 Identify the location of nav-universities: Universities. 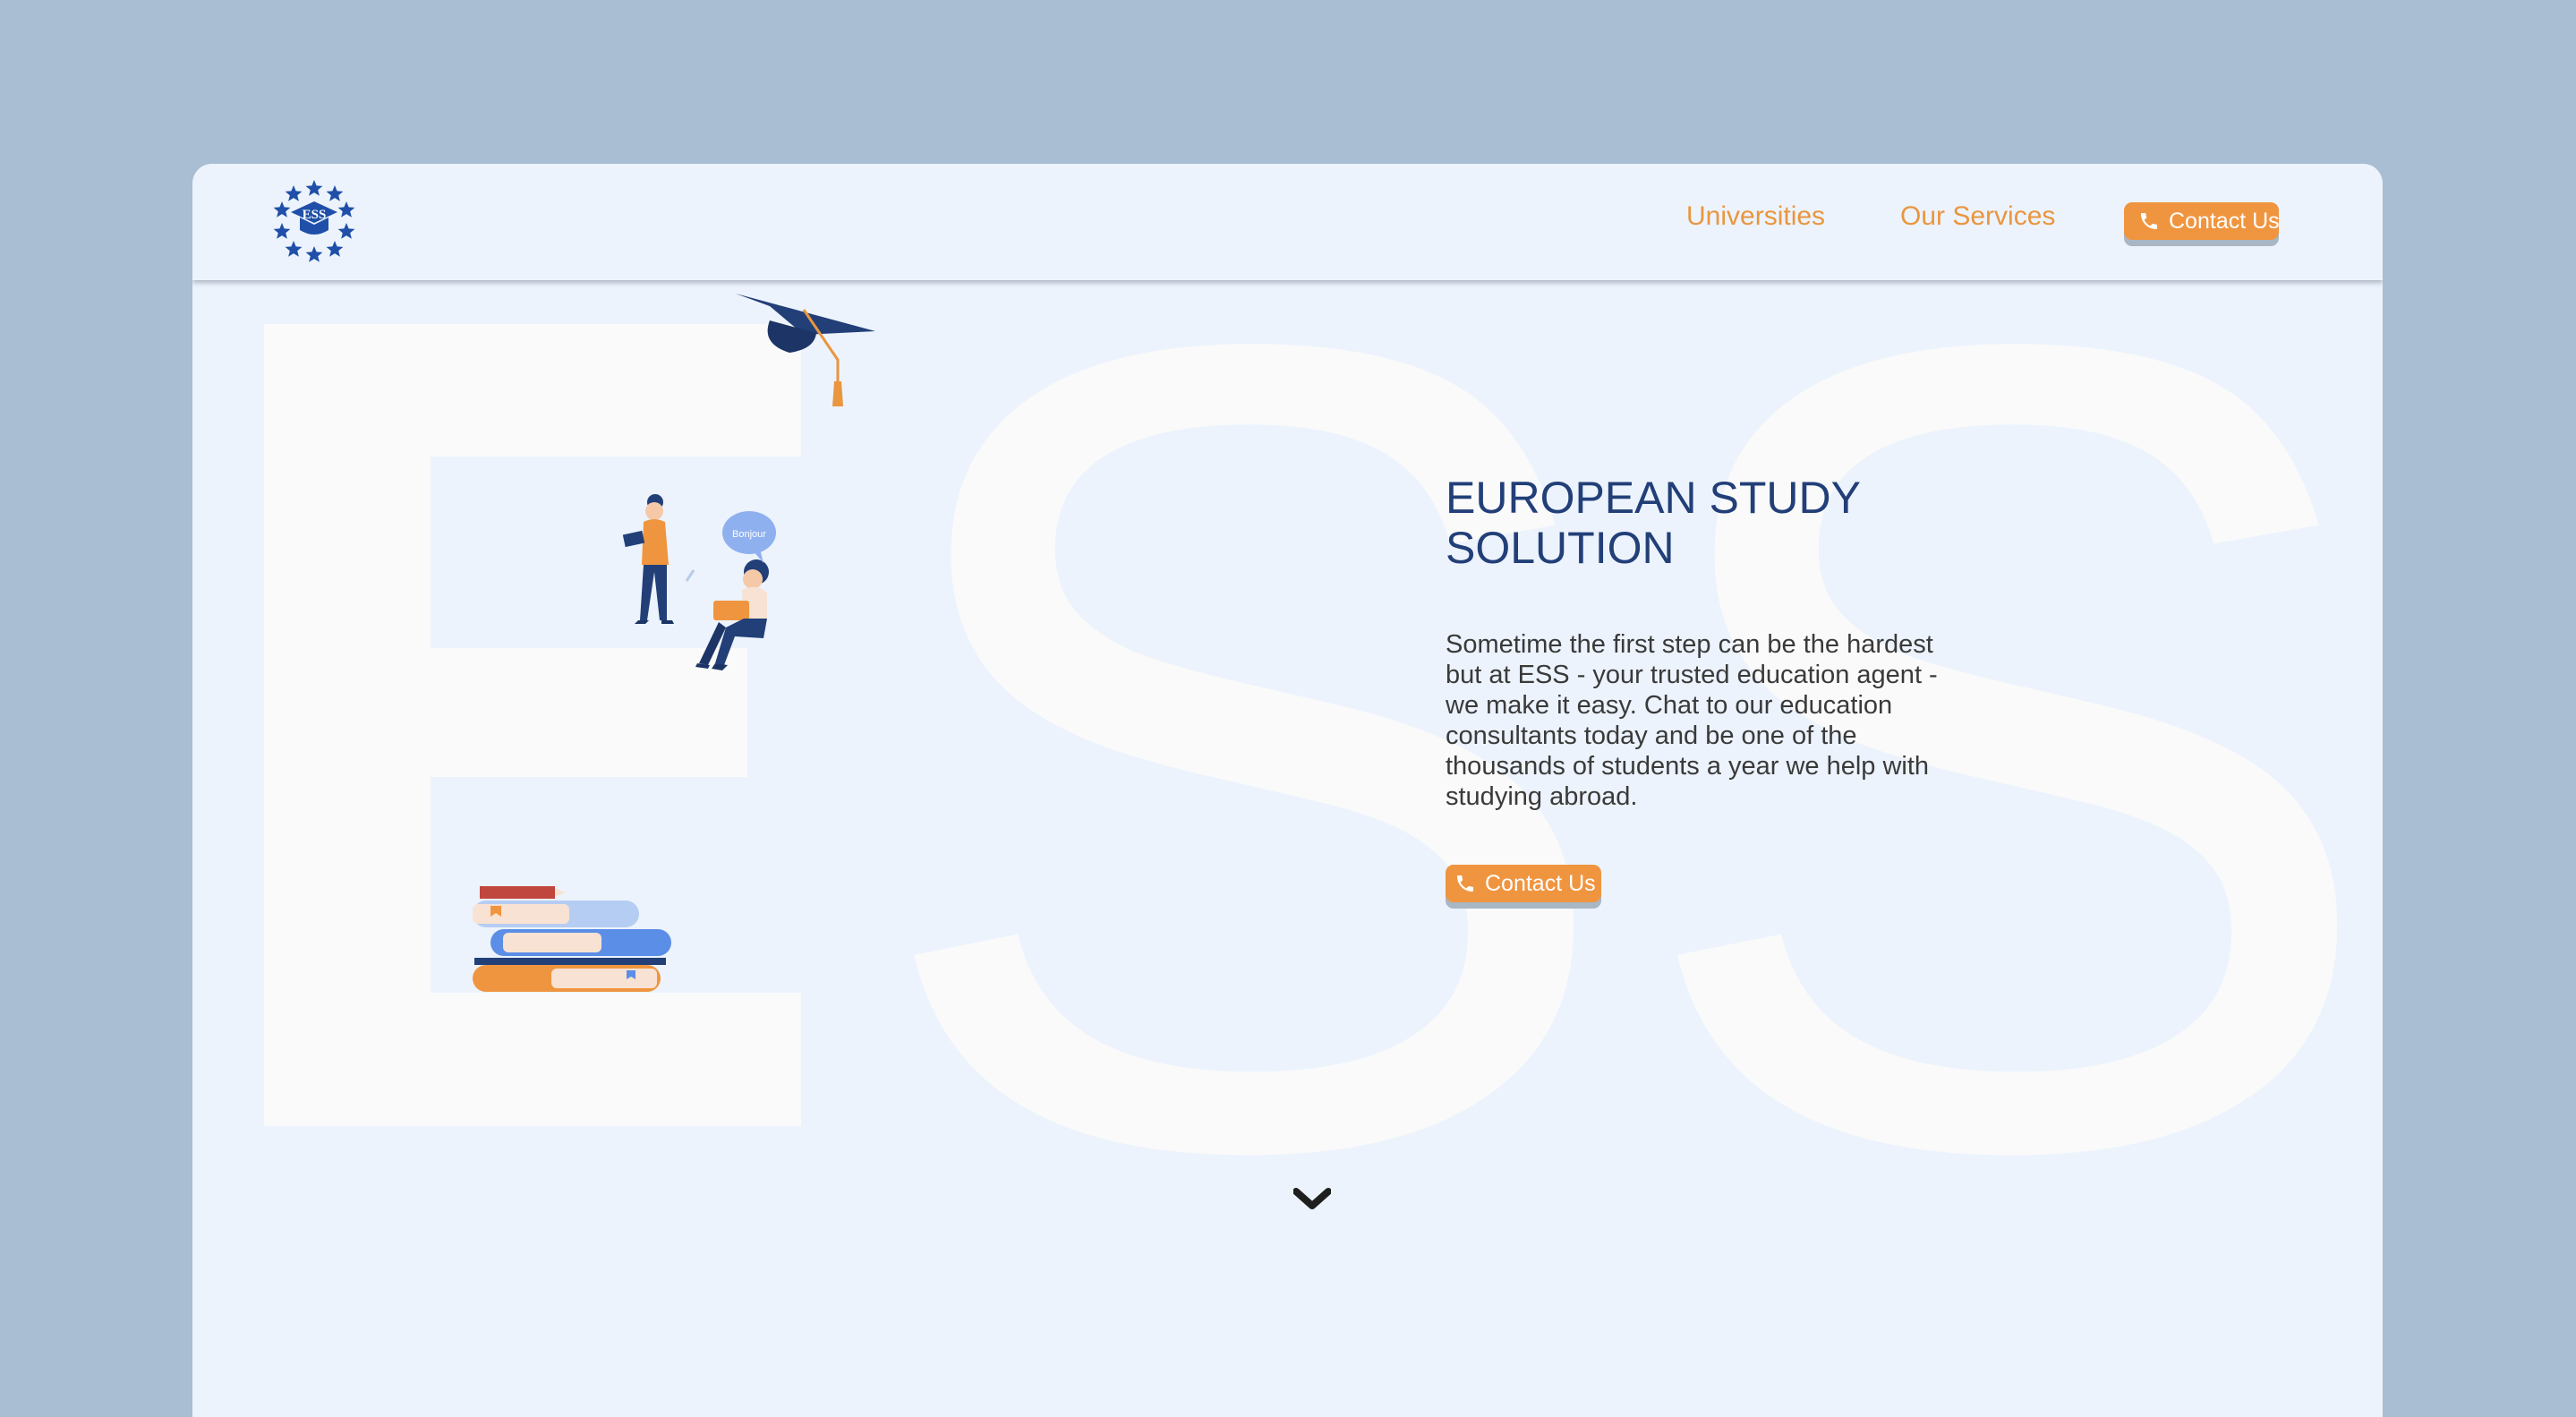
(1755, 216).